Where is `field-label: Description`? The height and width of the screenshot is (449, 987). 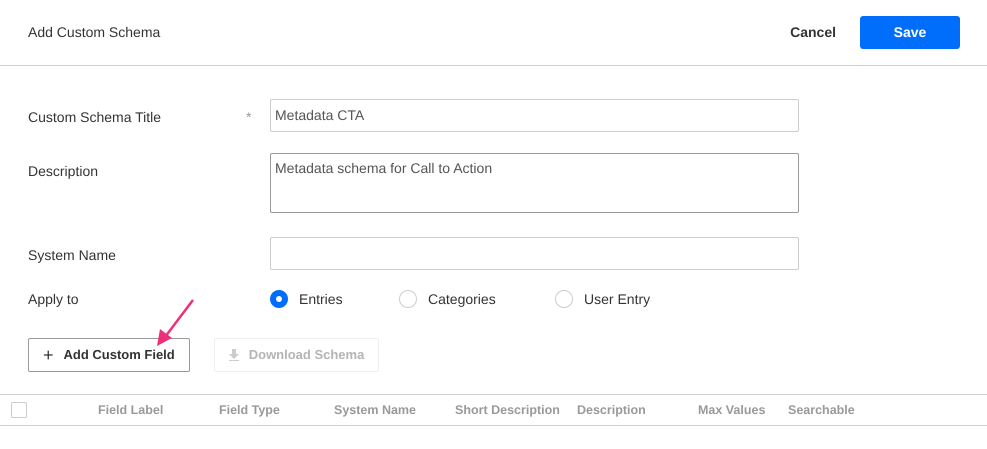
field-label: Description is located at coordinates (64, 171).